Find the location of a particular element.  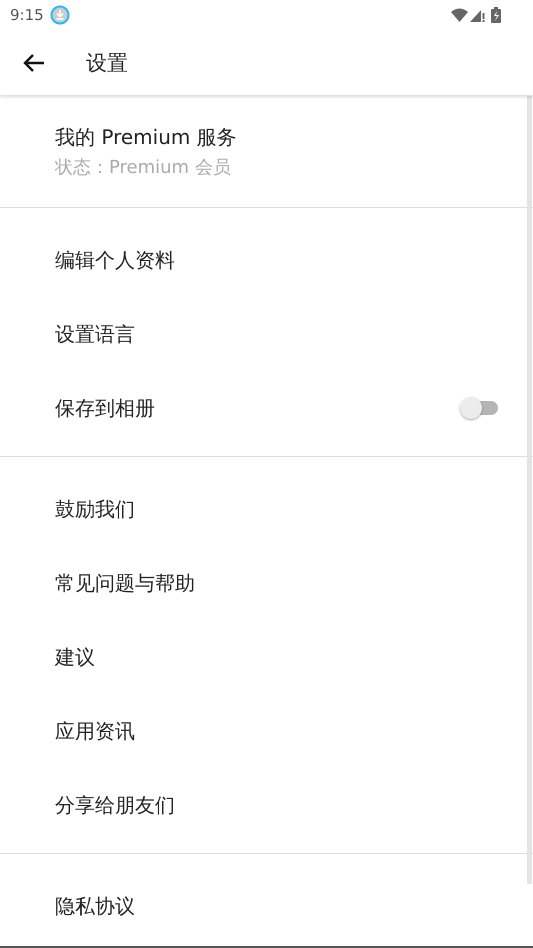

item-label: 保存到相册 is located at coordinates (105, 408).